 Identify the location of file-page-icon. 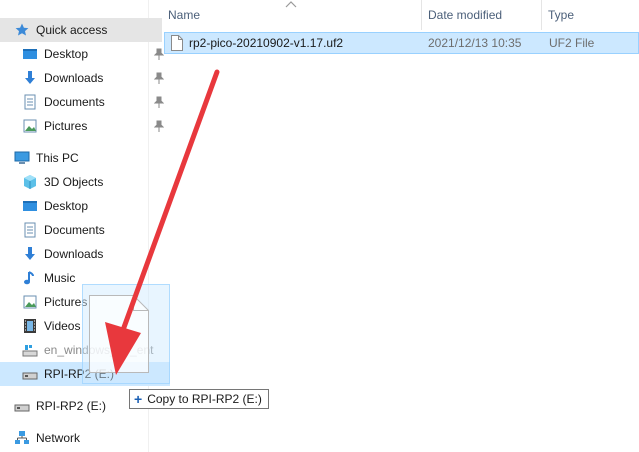
(119, 334).